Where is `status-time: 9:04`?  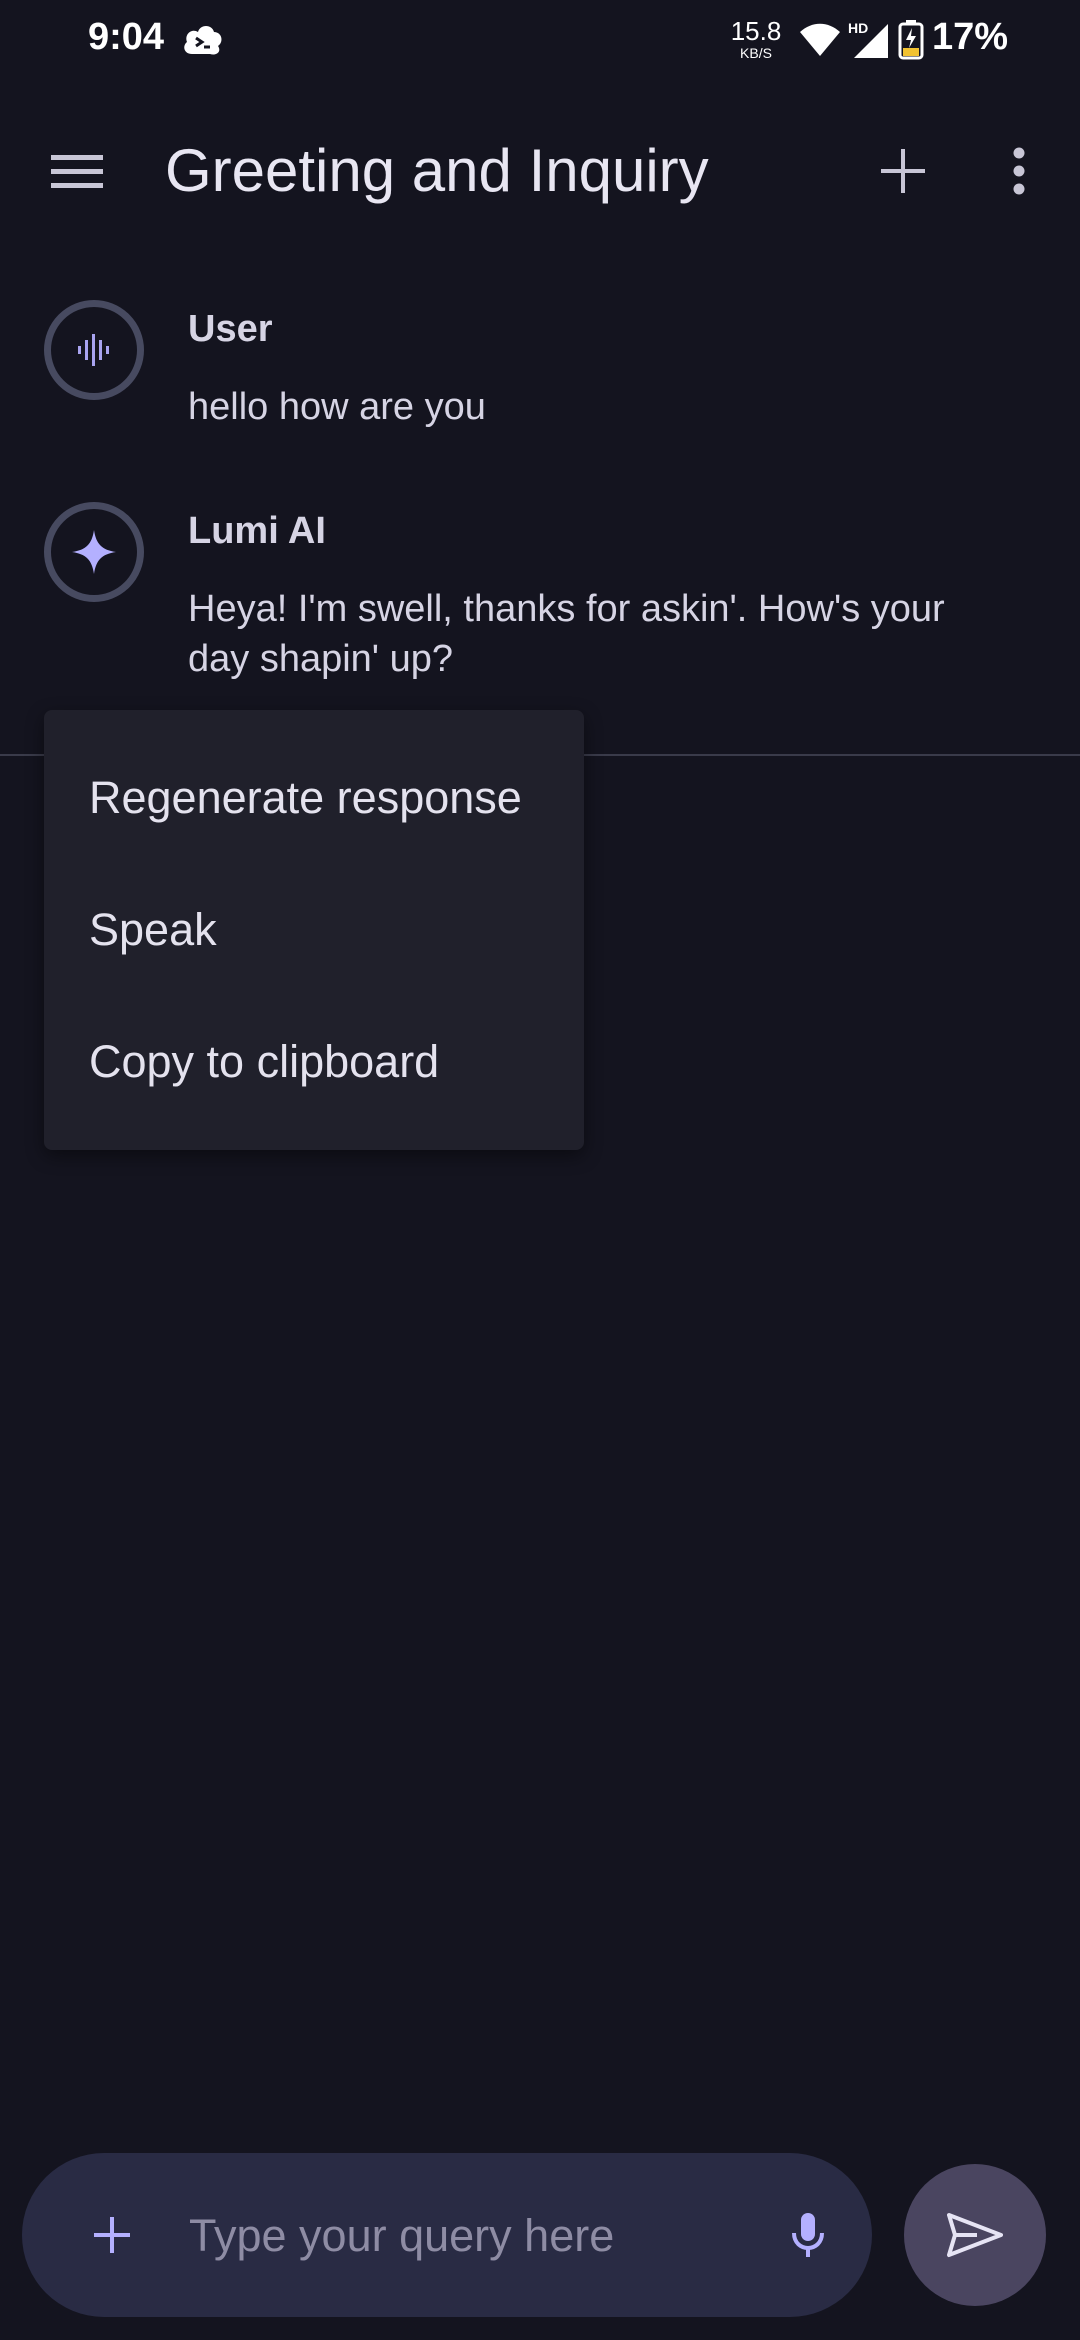
status-time: 9:04 is located at coordinates (126, 37).